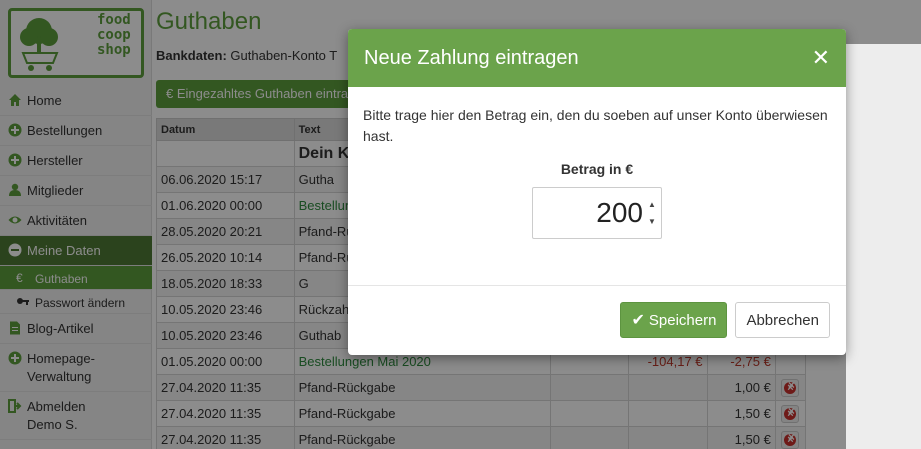 The height and width of the screenshot is (449, 921). I want to click on cancel-label: Abbrechen, so click(782, 320).